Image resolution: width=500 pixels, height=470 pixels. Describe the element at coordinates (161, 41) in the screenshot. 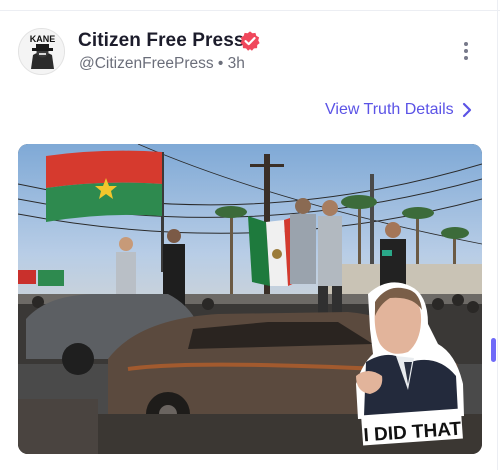

I see `author-display-name: Citizen Free Press` at that location.